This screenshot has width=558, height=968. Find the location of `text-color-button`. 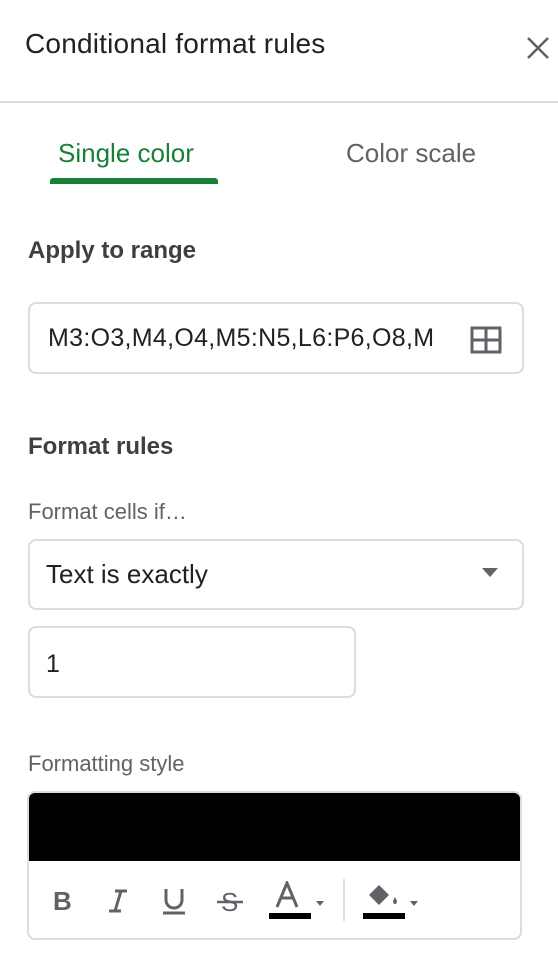

text-color-button is located at coordinates (295, 901).